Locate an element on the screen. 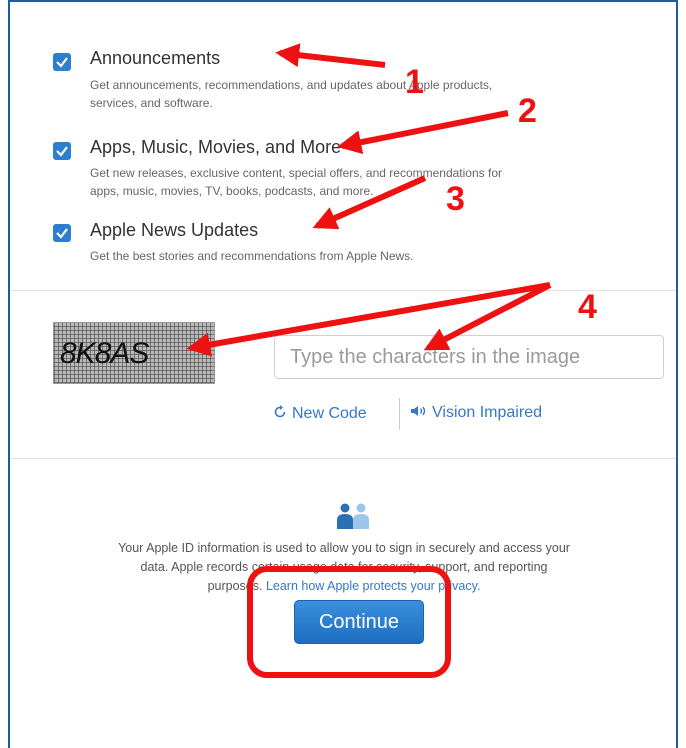 This screenshot has height=748, width=686. new-code-button: New Code is located at coordinates (319, 413).